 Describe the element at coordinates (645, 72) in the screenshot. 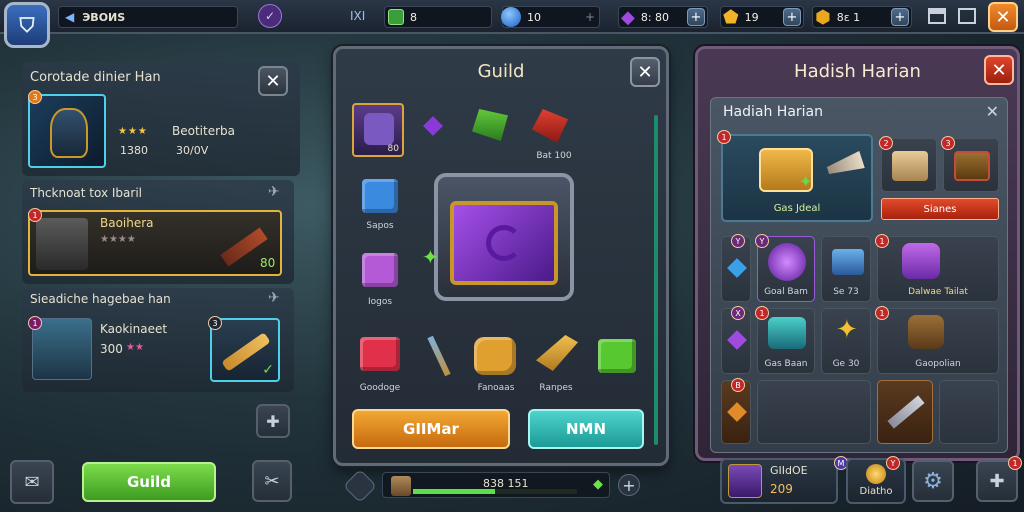

I see `guild-close-button: ✕` at that location.